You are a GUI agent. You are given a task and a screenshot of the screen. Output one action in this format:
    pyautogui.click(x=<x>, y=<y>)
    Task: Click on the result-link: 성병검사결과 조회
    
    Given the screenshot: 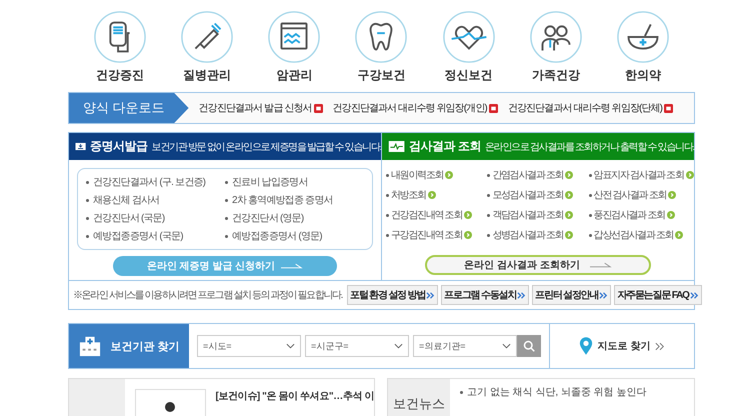 What is the action you would take?
    pyautogui.click(x=528, y=235)
    